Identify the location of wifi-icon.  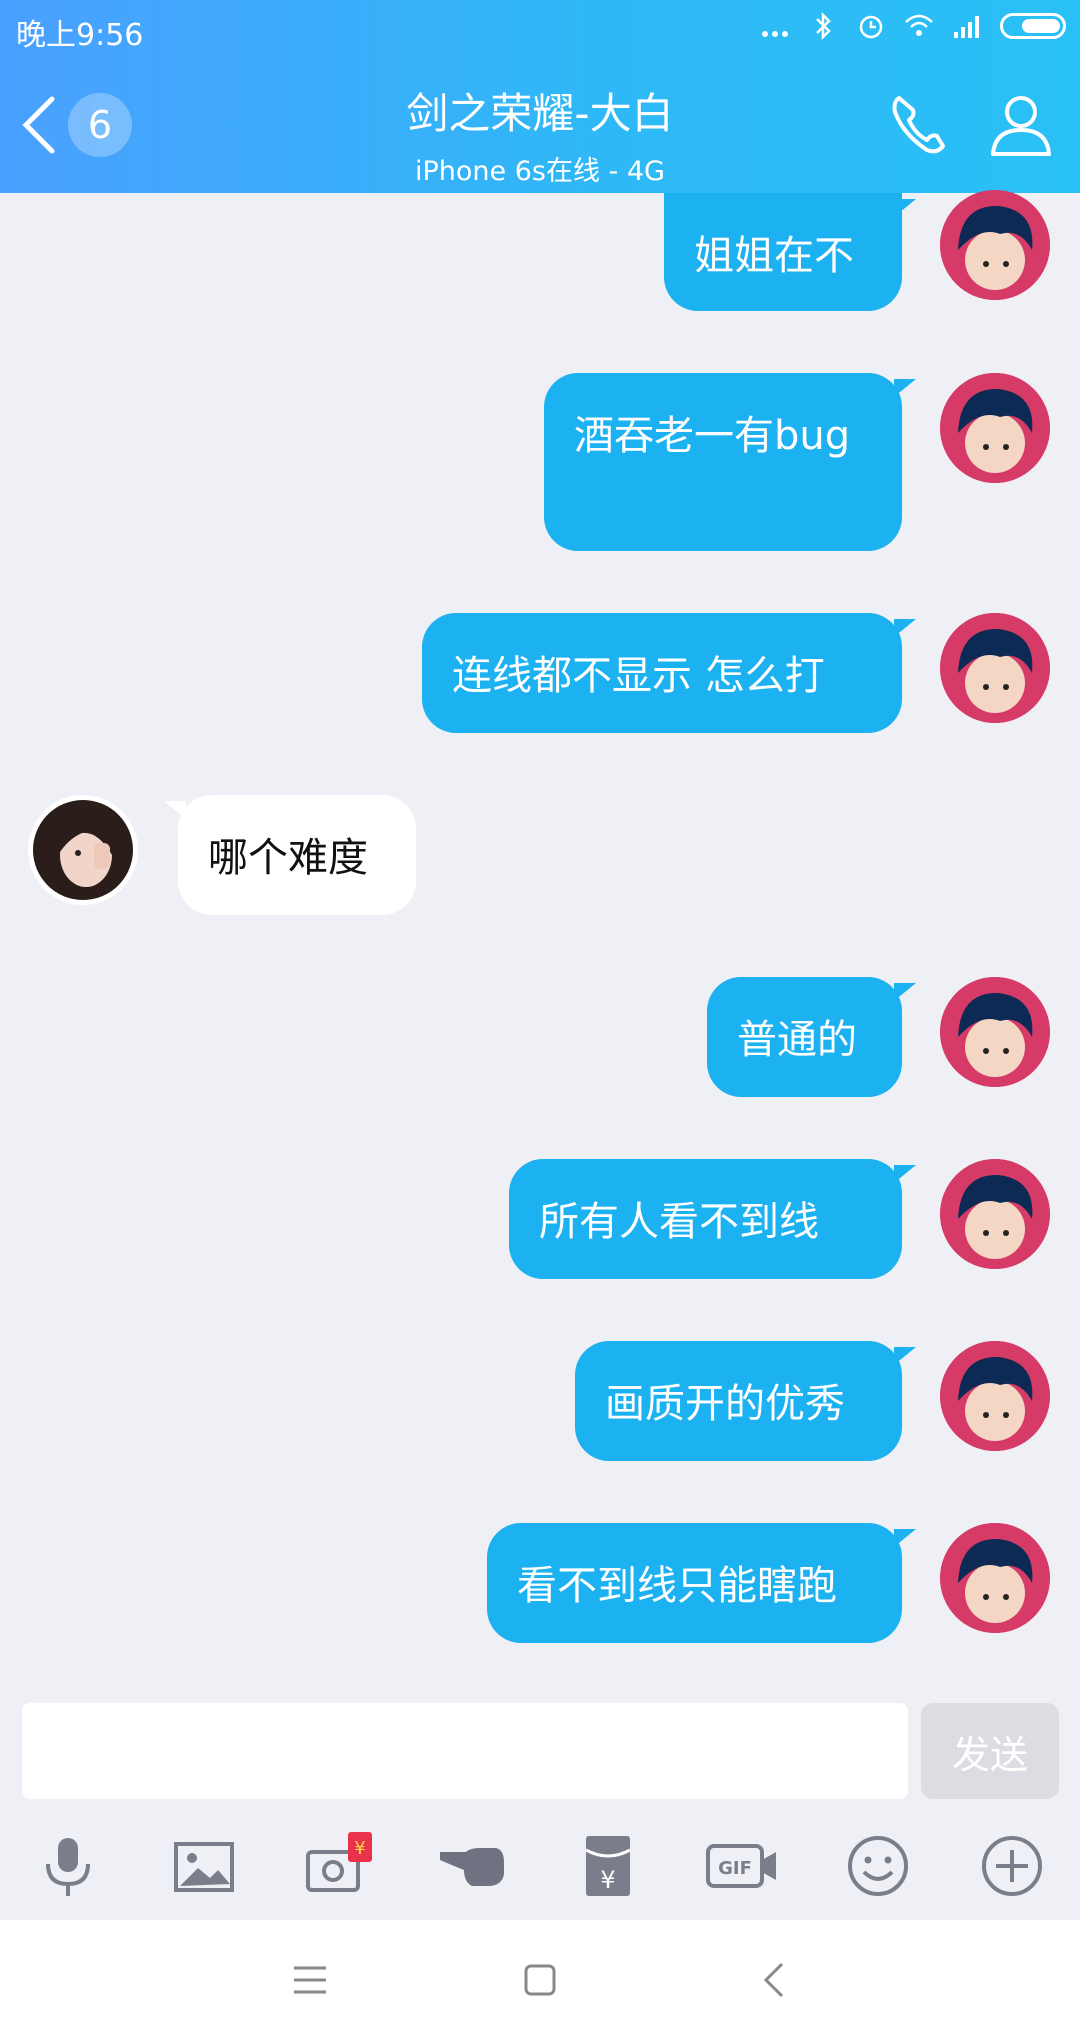
(919, 25).